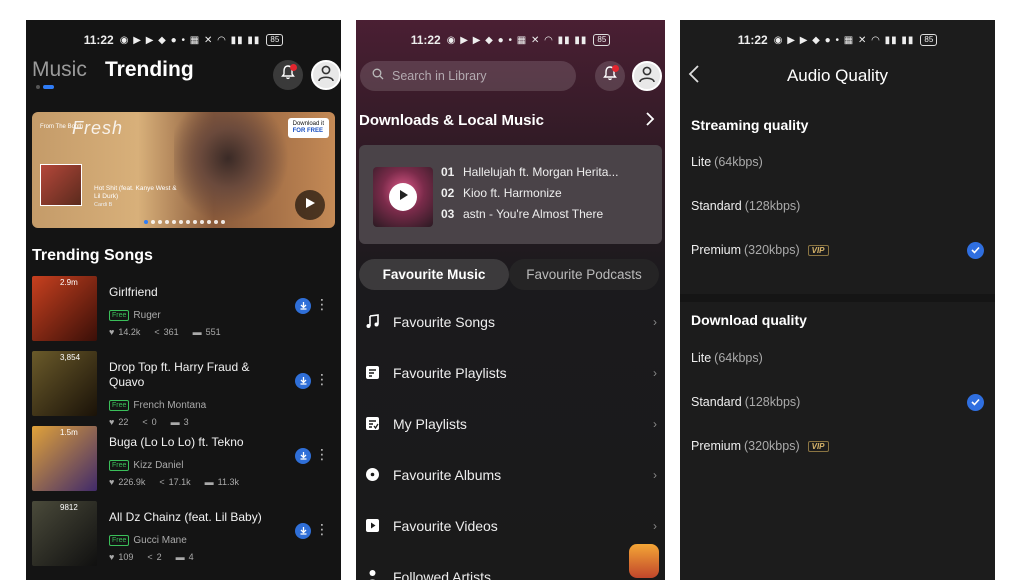 This screenshot has width=1021, height=580. I want to click on quality-bitrate: (128kbps), so click(772, 402).